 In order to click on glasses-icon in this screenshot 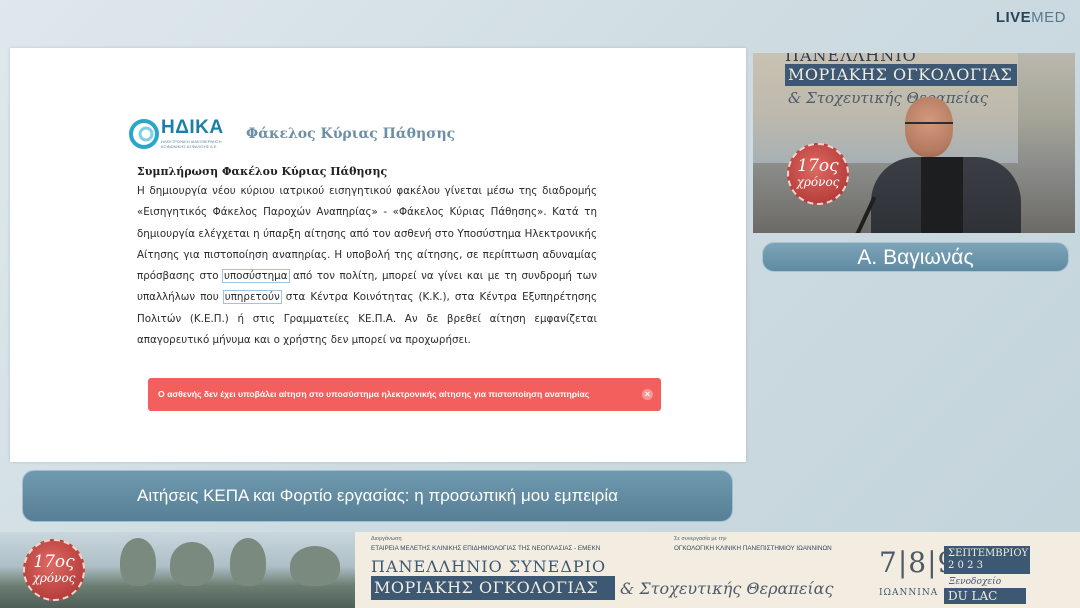, I will do `click(929, 127)`.